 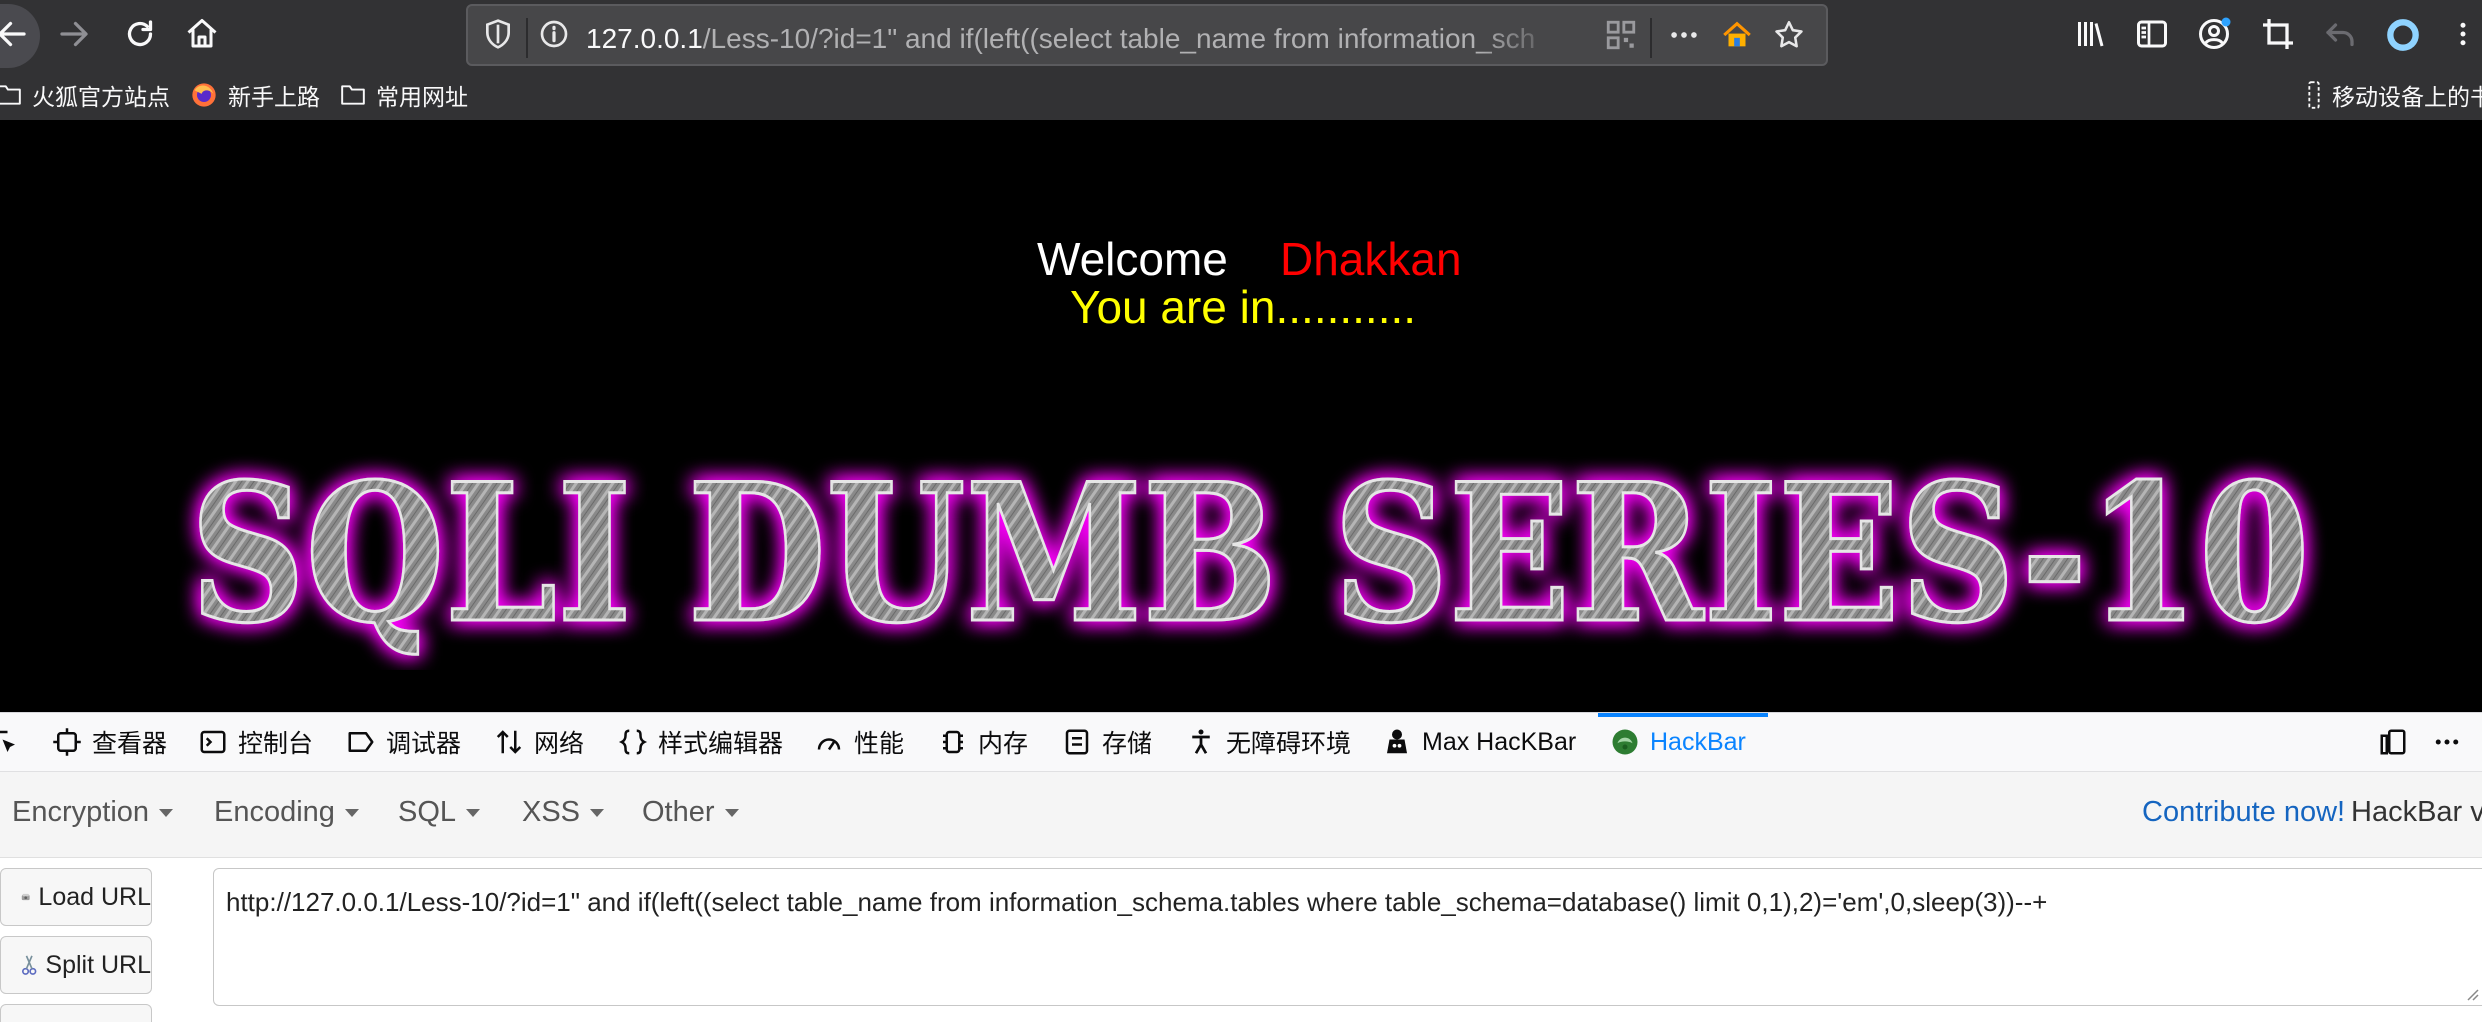 What do you see at coordinates (98, 964) in the screenshot?
I see `button-label: Split URL` at bounding box center [98, 964].